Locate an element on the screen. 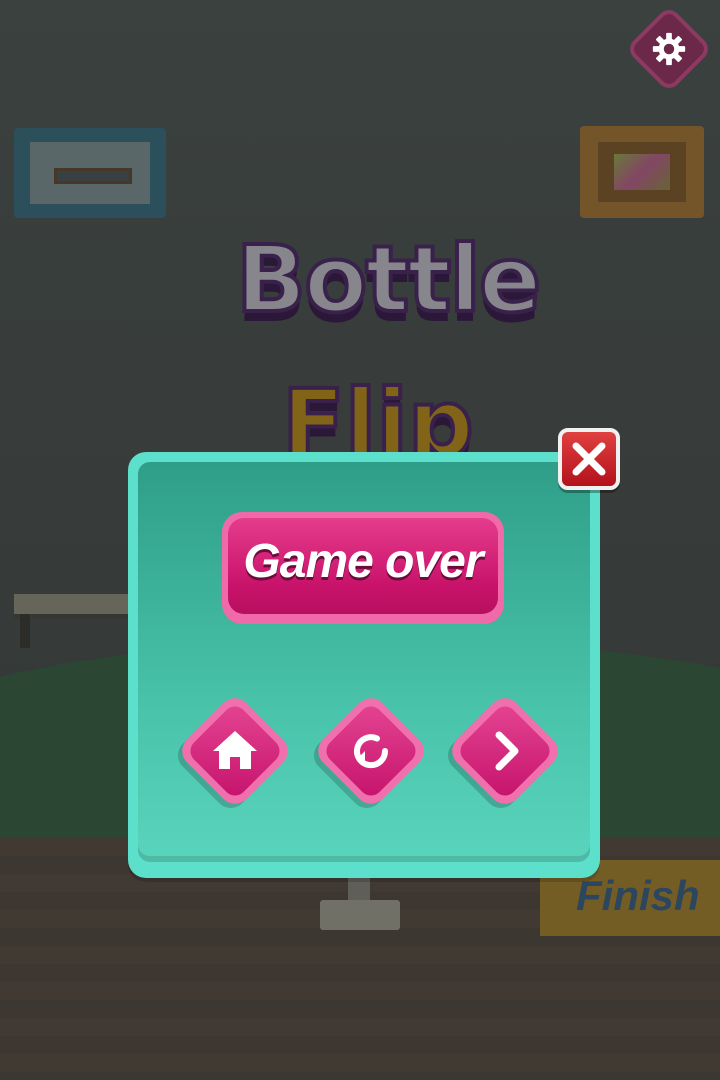 This screenshot has height=1080, width=720. close-button is located at coordinates (589, 459).